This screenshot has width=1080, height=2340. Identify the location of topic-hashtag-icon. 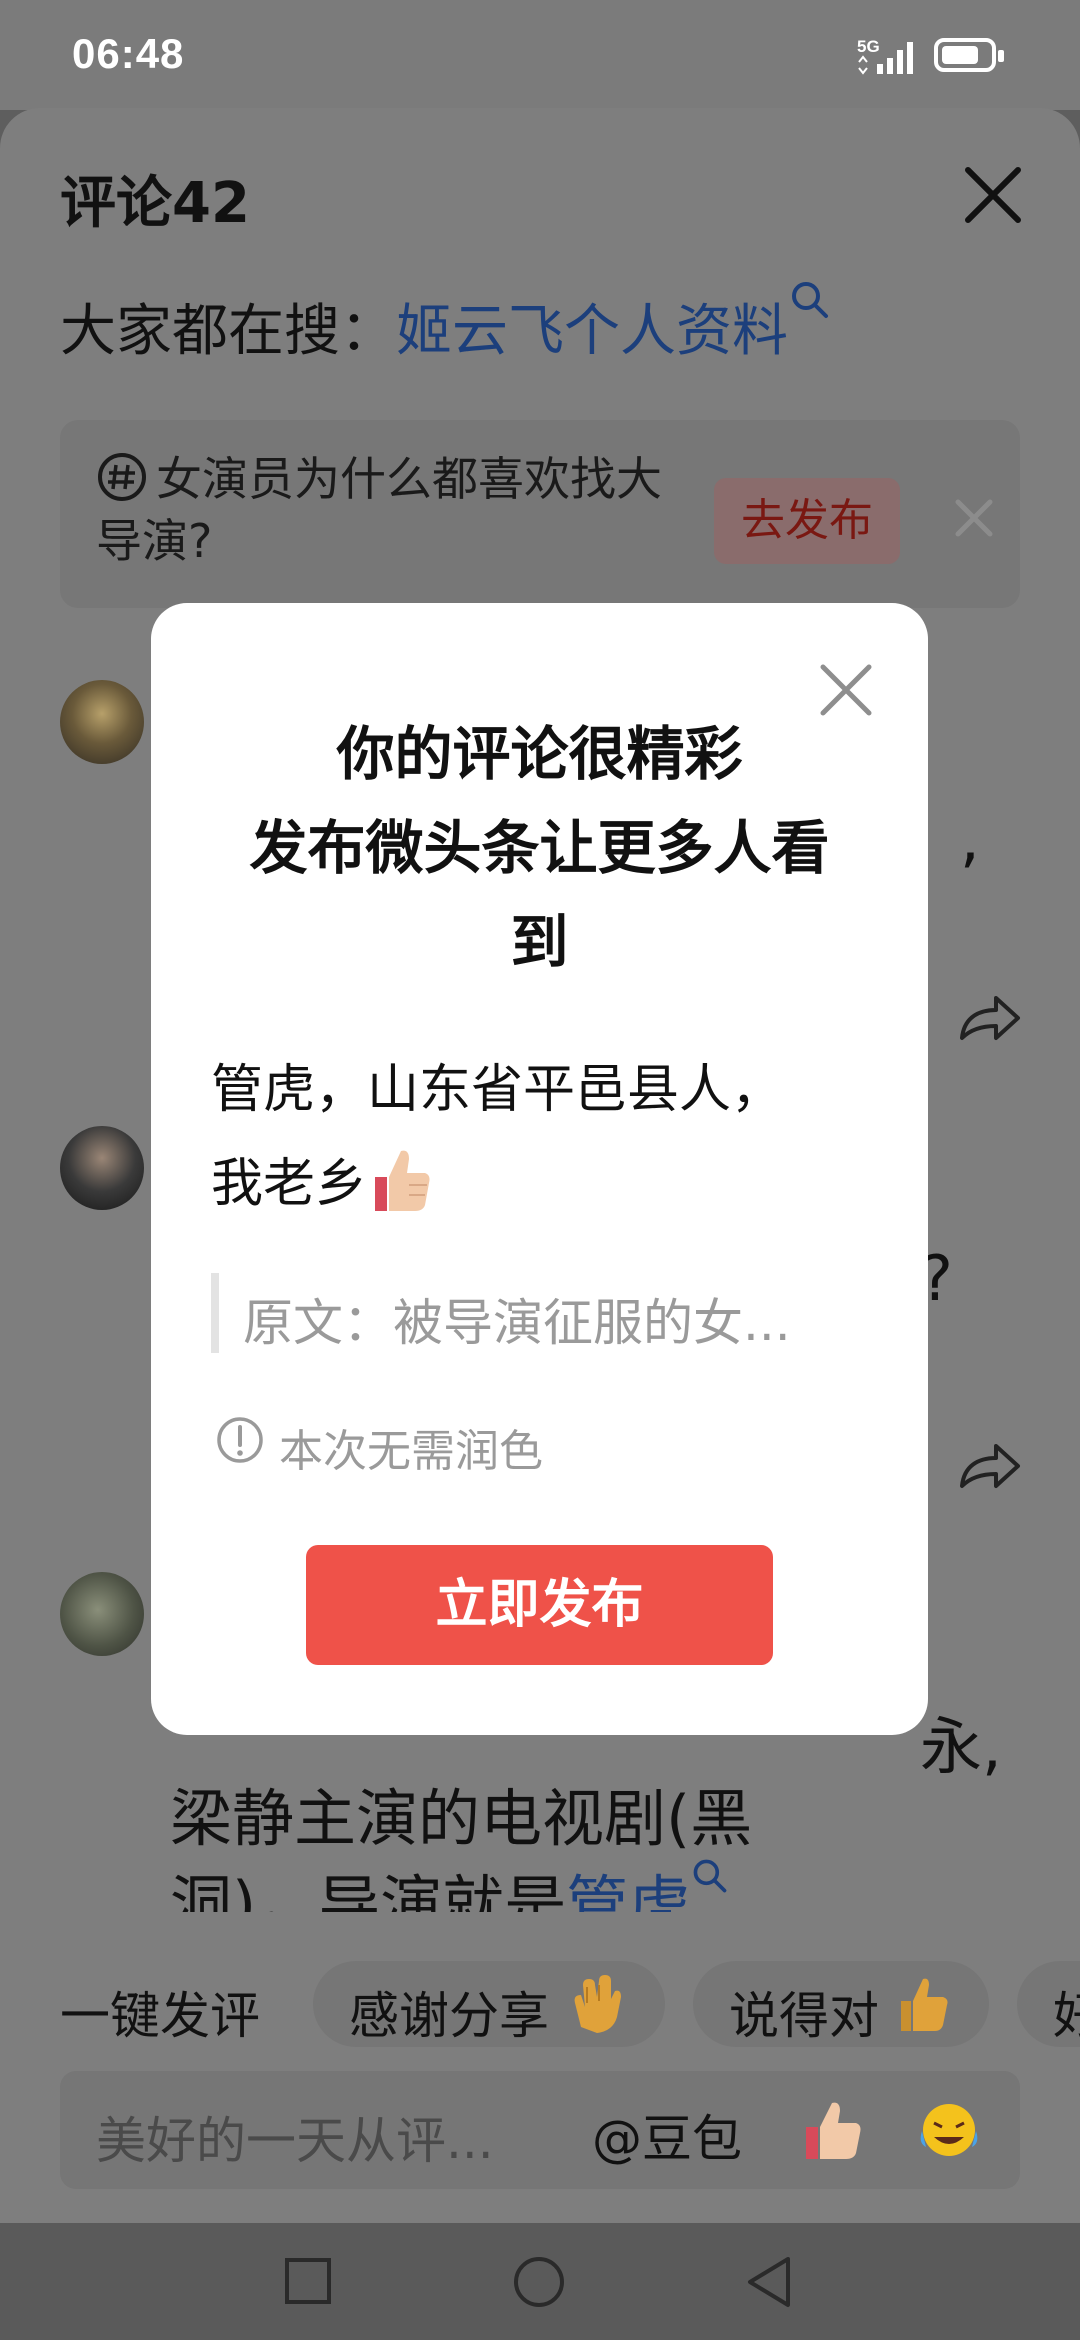
(122, 477).